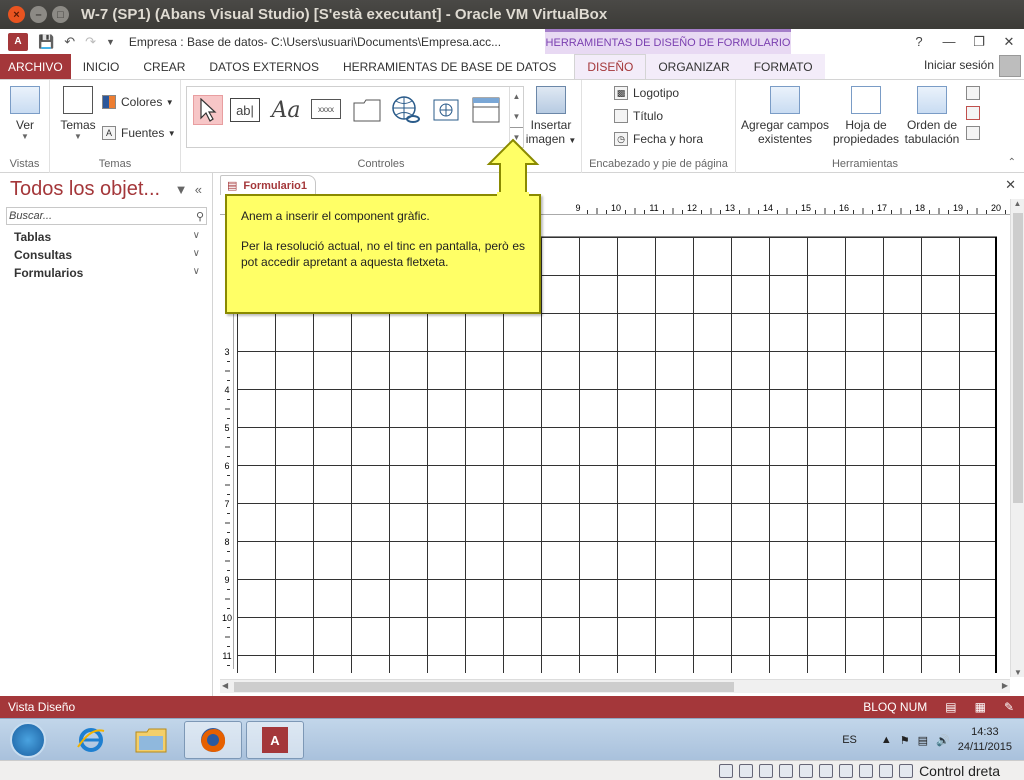 This screenshot has width=1024, height=780. I want to click on hoja-propiedades-button: Hoja de propiedades, so click(866, 116).